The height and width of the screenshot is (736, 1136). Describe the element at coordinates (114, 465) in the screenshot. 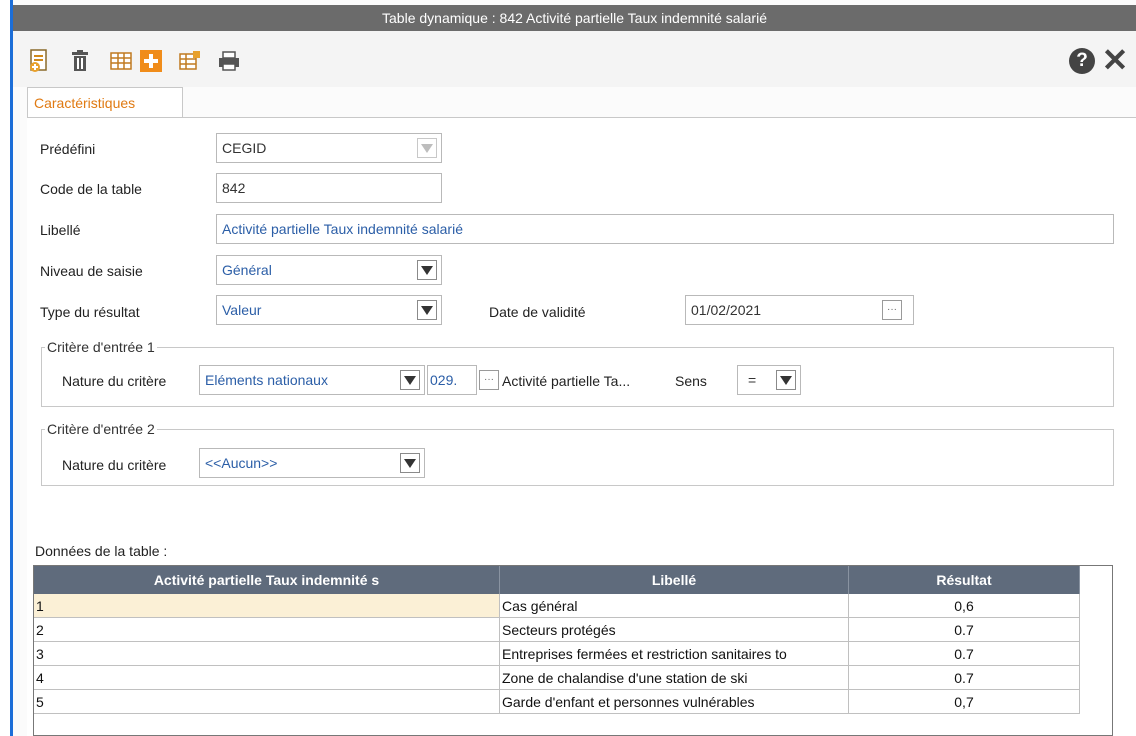

I see `critere2-nature-label: Nature du critère` at that location.